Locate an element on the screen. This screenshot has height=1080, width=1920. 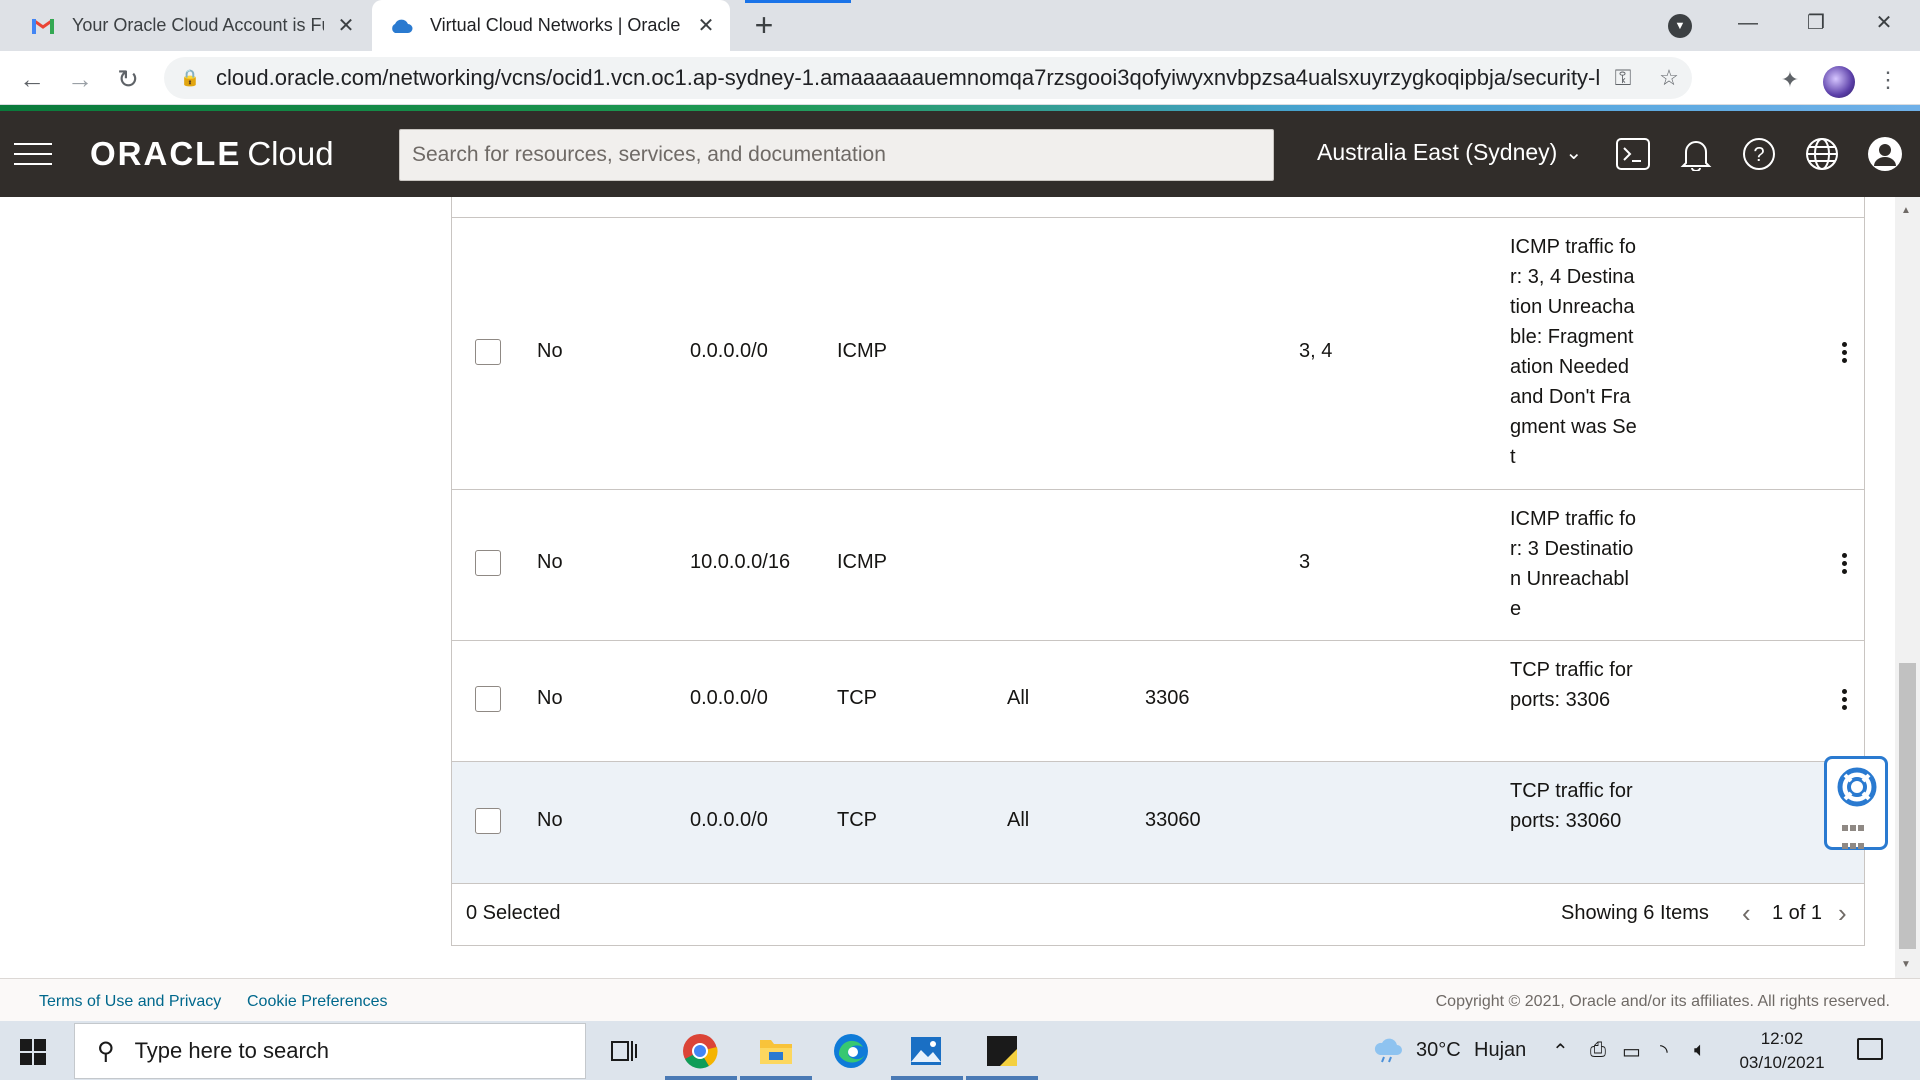
taskbar-clock: 12:02 03/10/2021 is located at coordinates (1782, 1051).